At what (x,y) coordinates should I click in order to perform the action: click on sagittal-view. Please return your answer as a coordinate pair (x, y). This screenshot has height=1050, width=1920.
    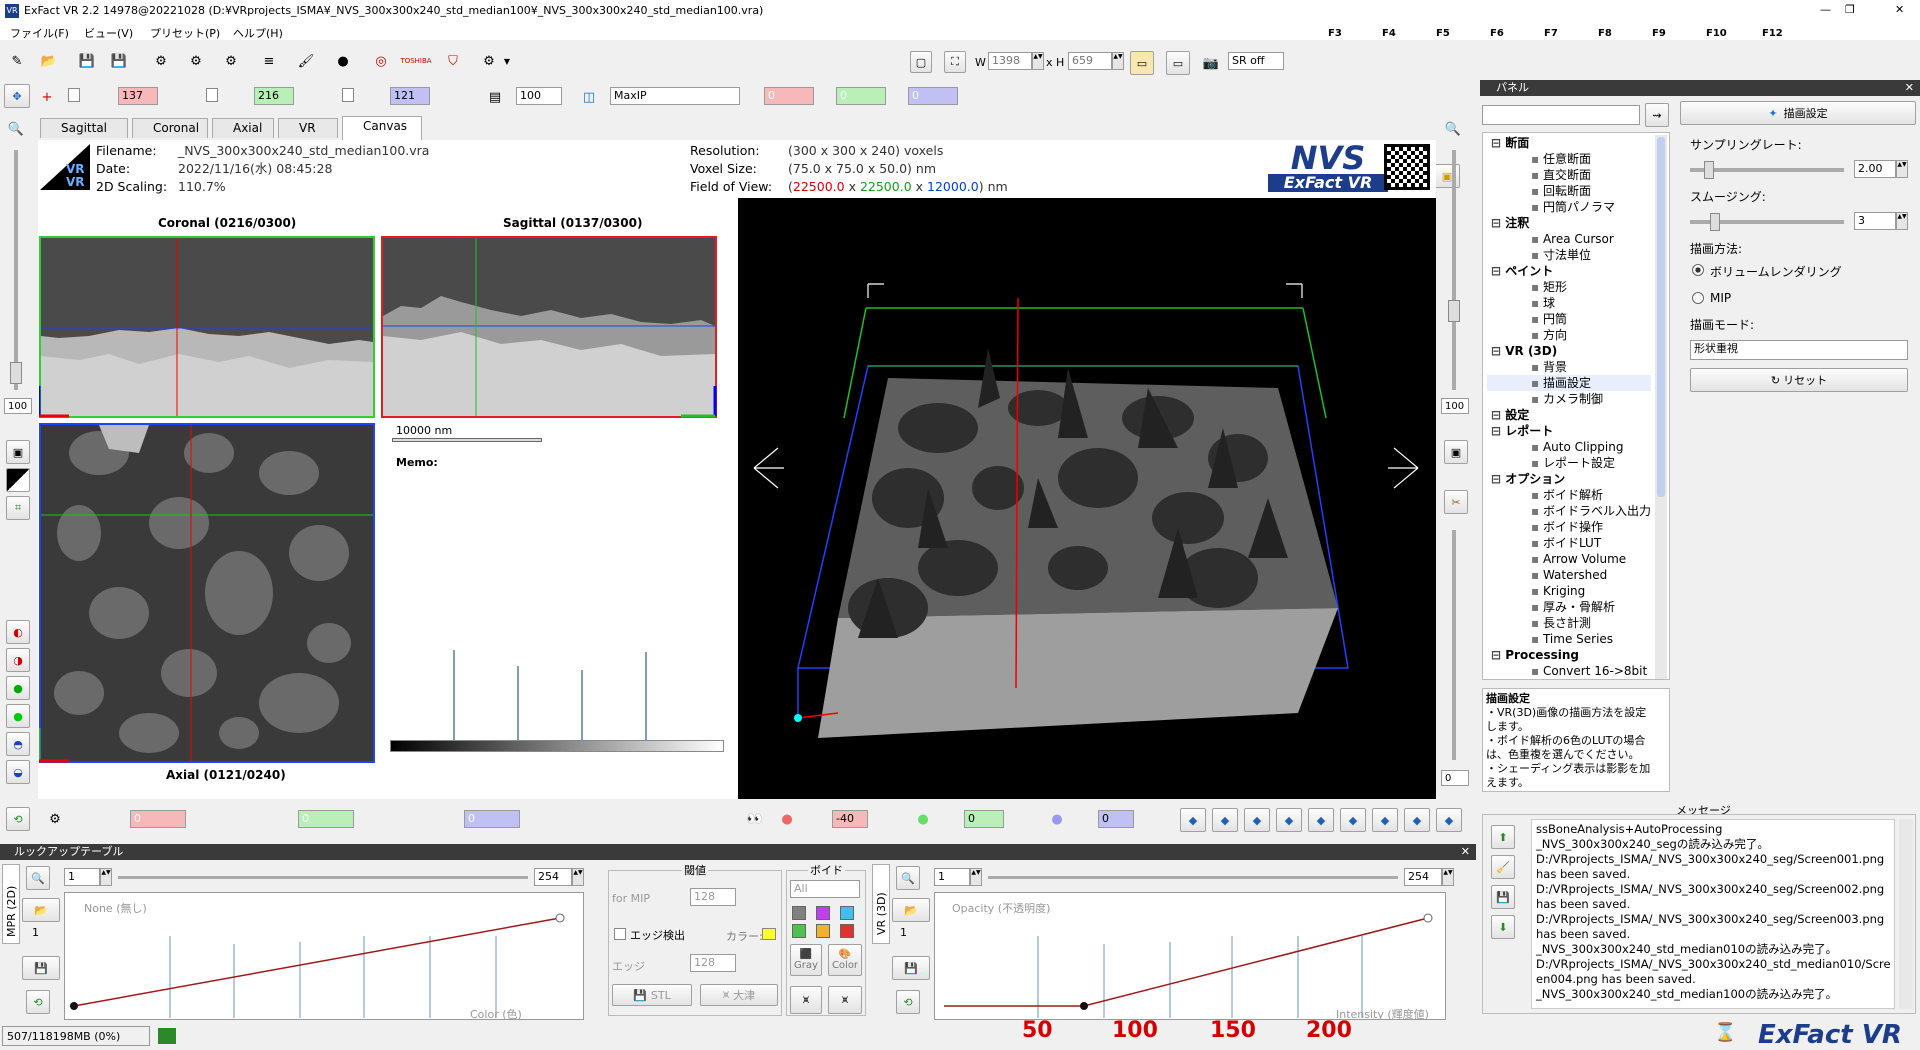
    Looking at the image, I should click on (549, 327).